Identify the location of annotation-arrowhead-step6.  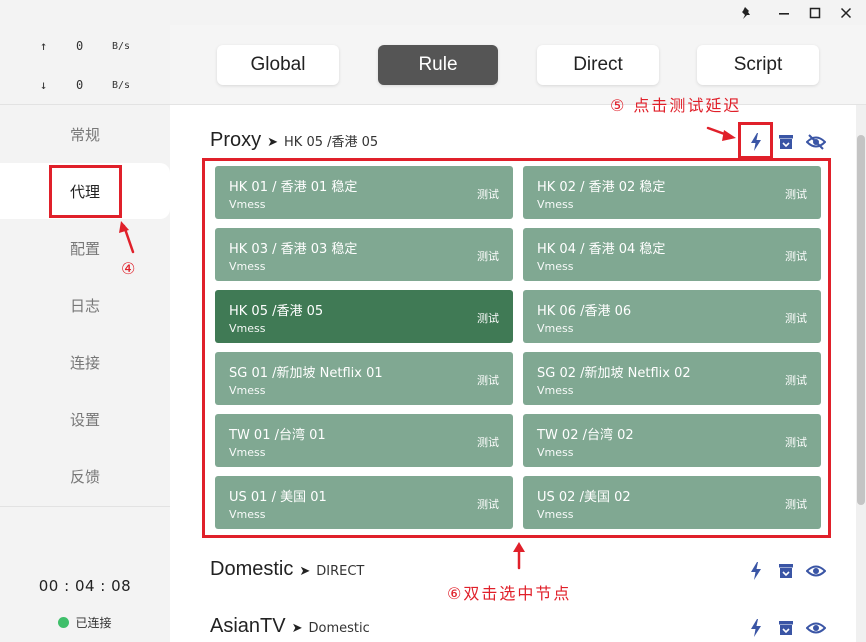
(519, 547).